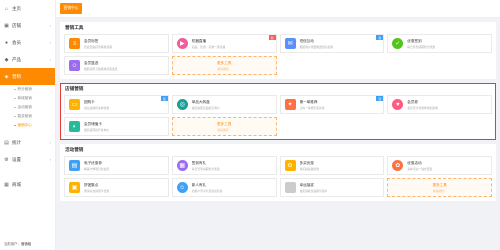  I want to click on store-icon: ▣, so click(6, 25).